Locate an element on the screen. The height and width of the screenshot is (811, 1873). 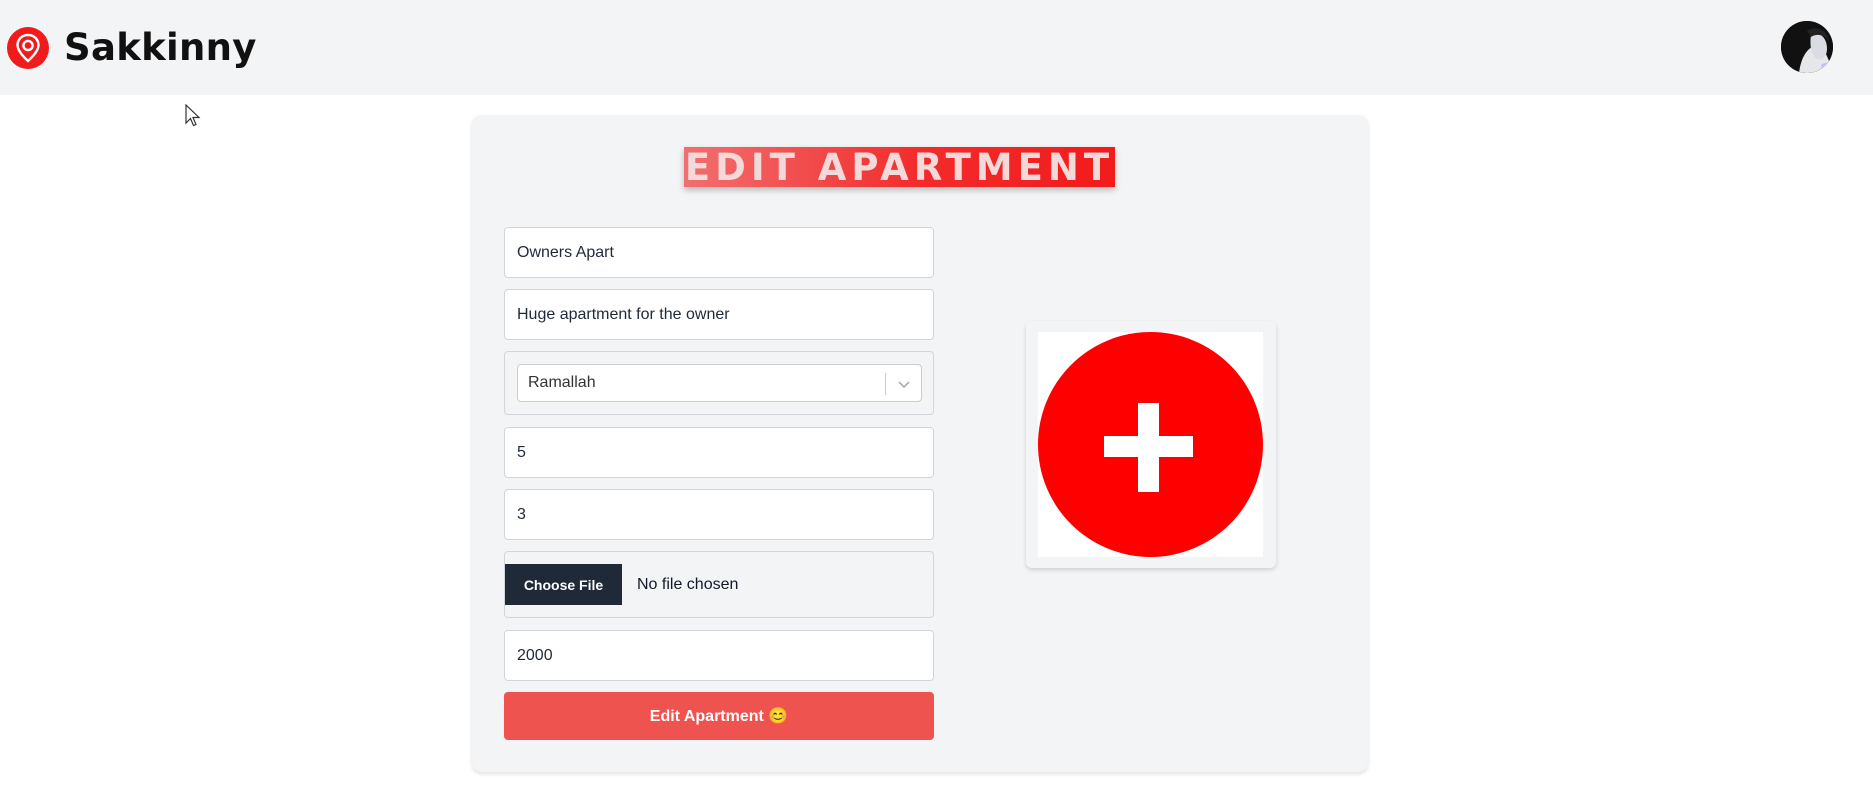
price-field: 2000 is located at coordinates (719, 655).